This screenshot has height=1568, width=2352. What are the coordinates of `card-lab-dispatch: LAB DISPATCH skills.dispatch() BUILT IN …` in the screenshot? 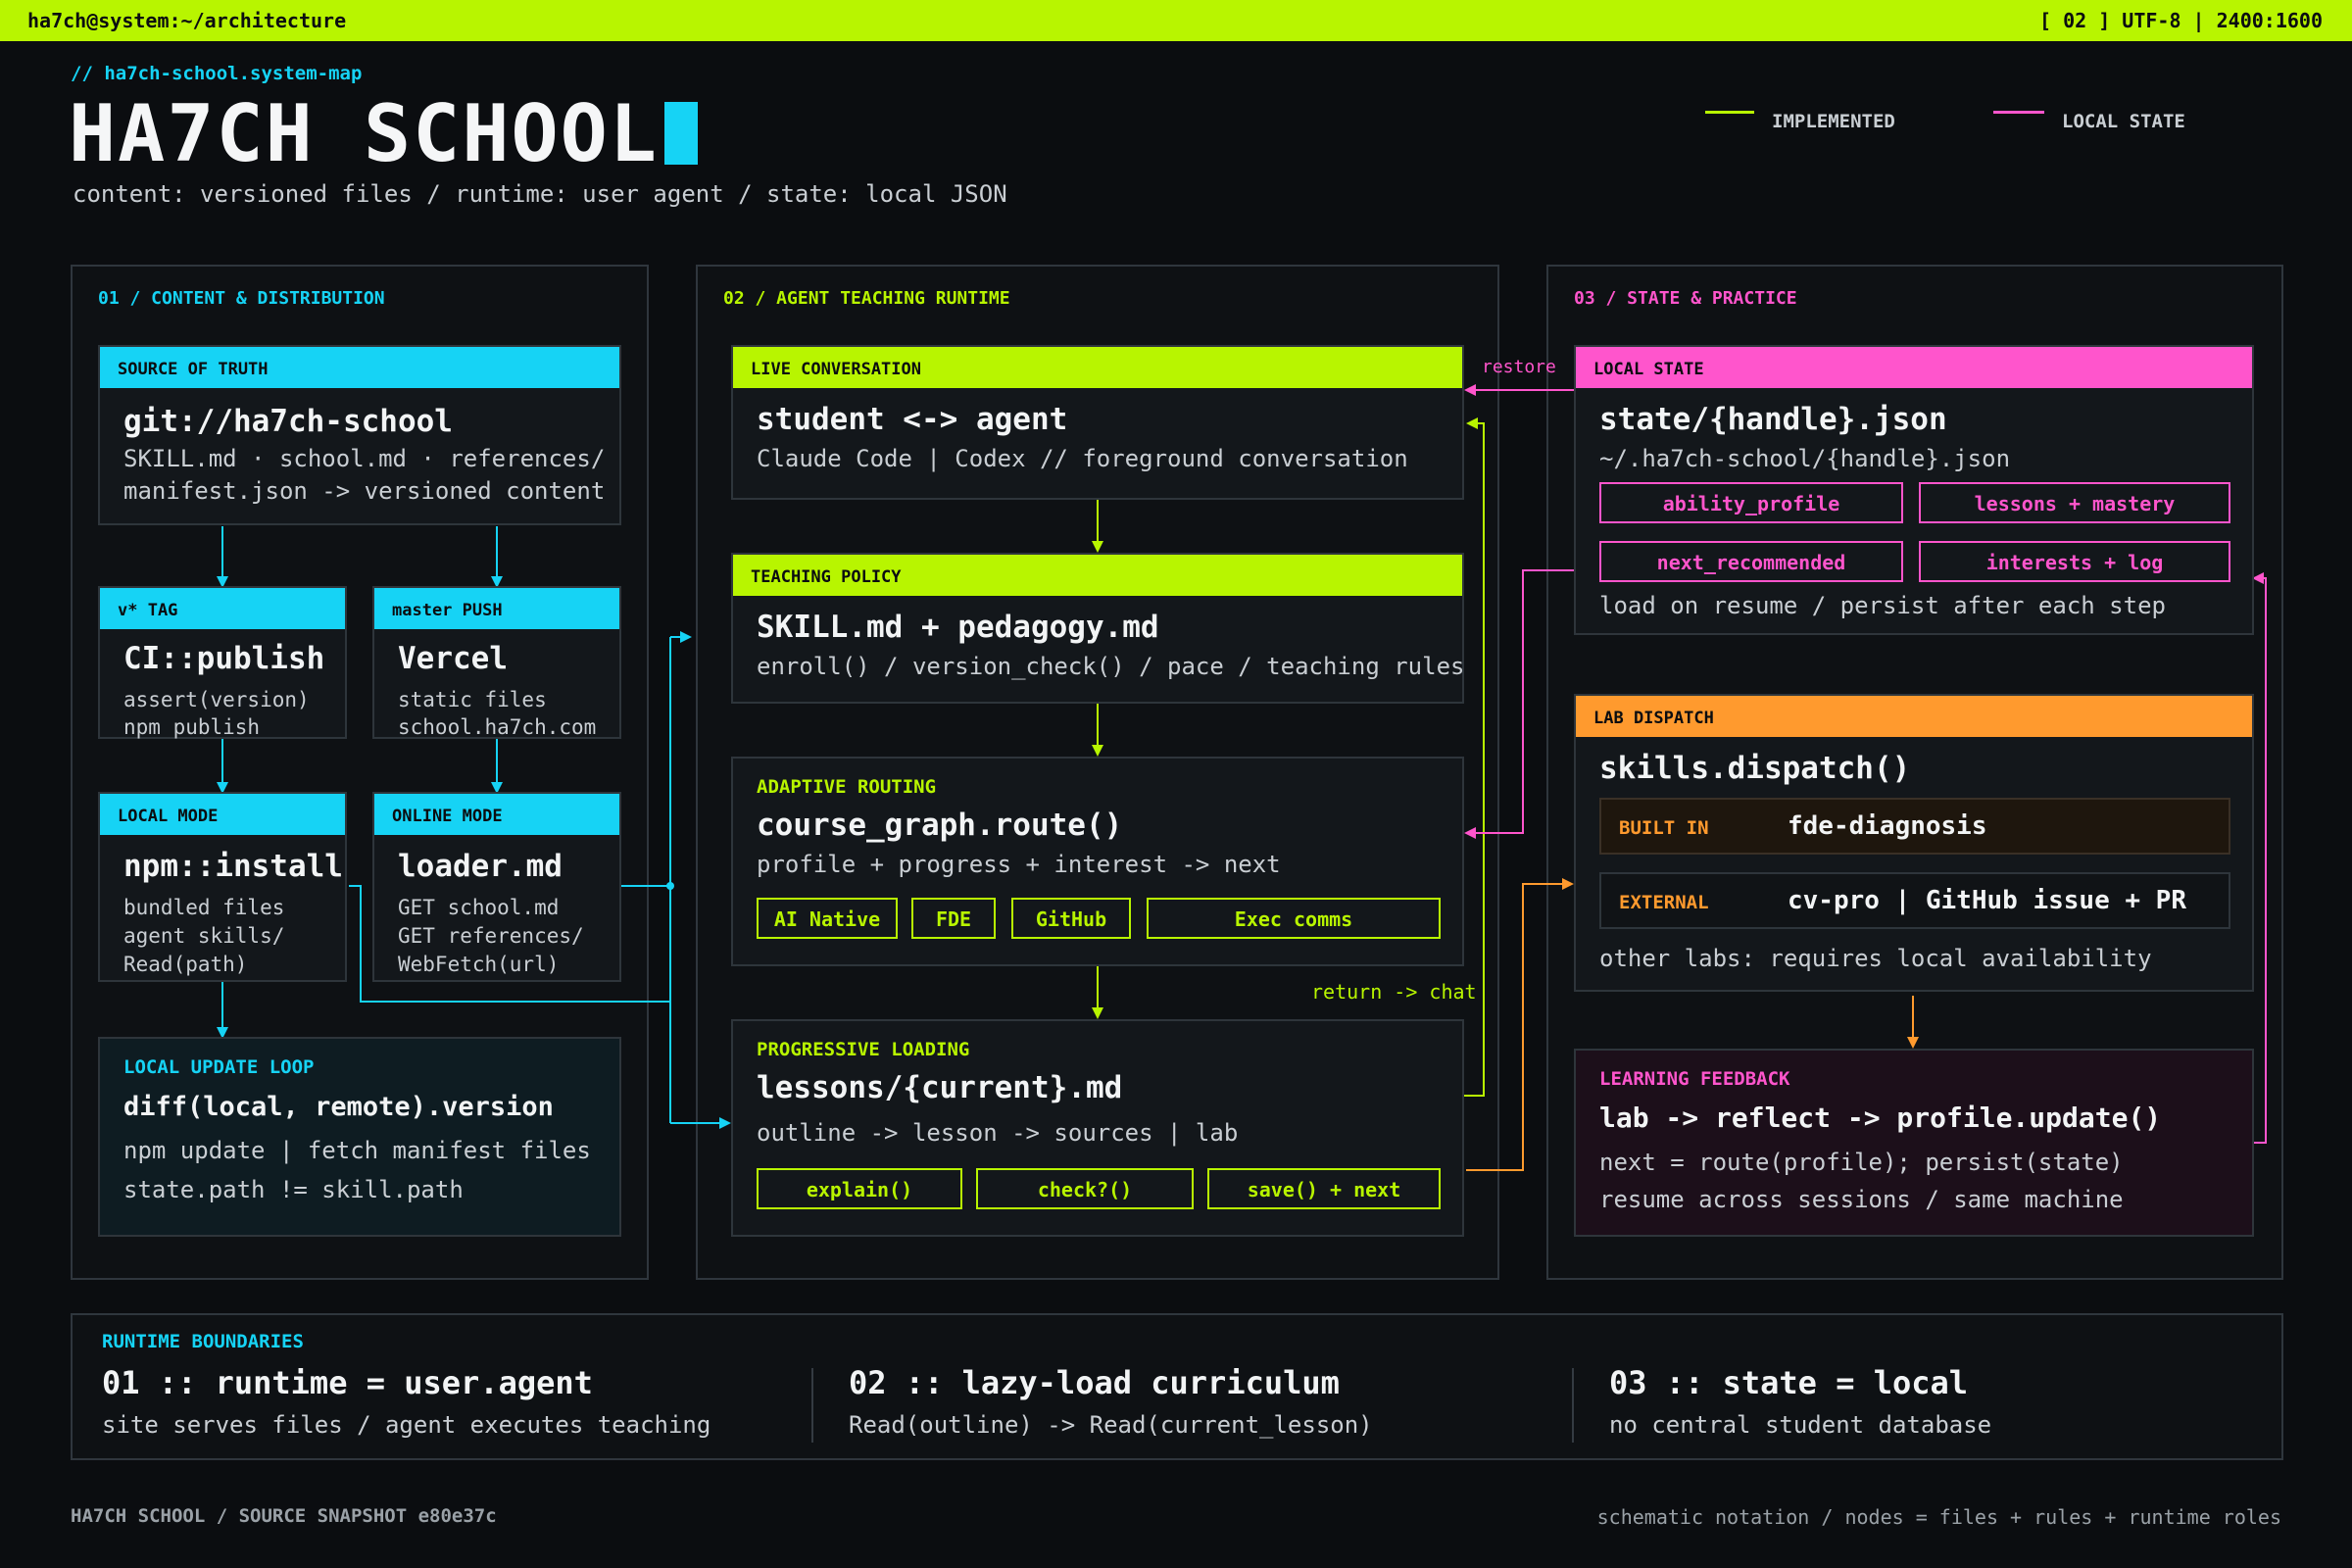 It's located at (1914, 843).